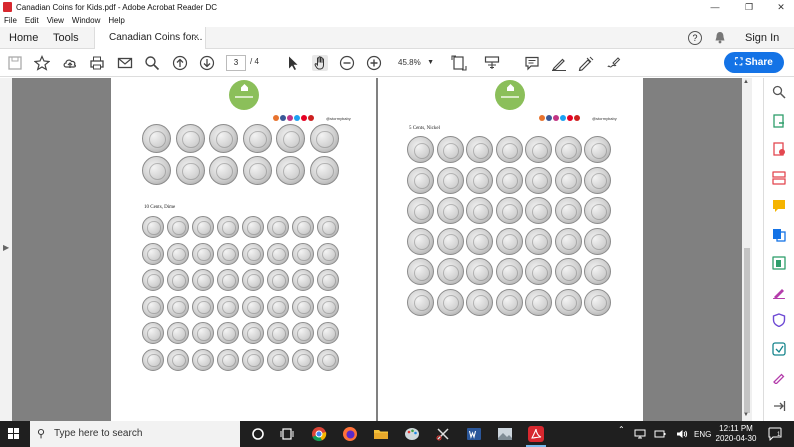  Describe the element at coordinates (42, 63) in the screenshot. I see `bookmark-star-icon` at that location.